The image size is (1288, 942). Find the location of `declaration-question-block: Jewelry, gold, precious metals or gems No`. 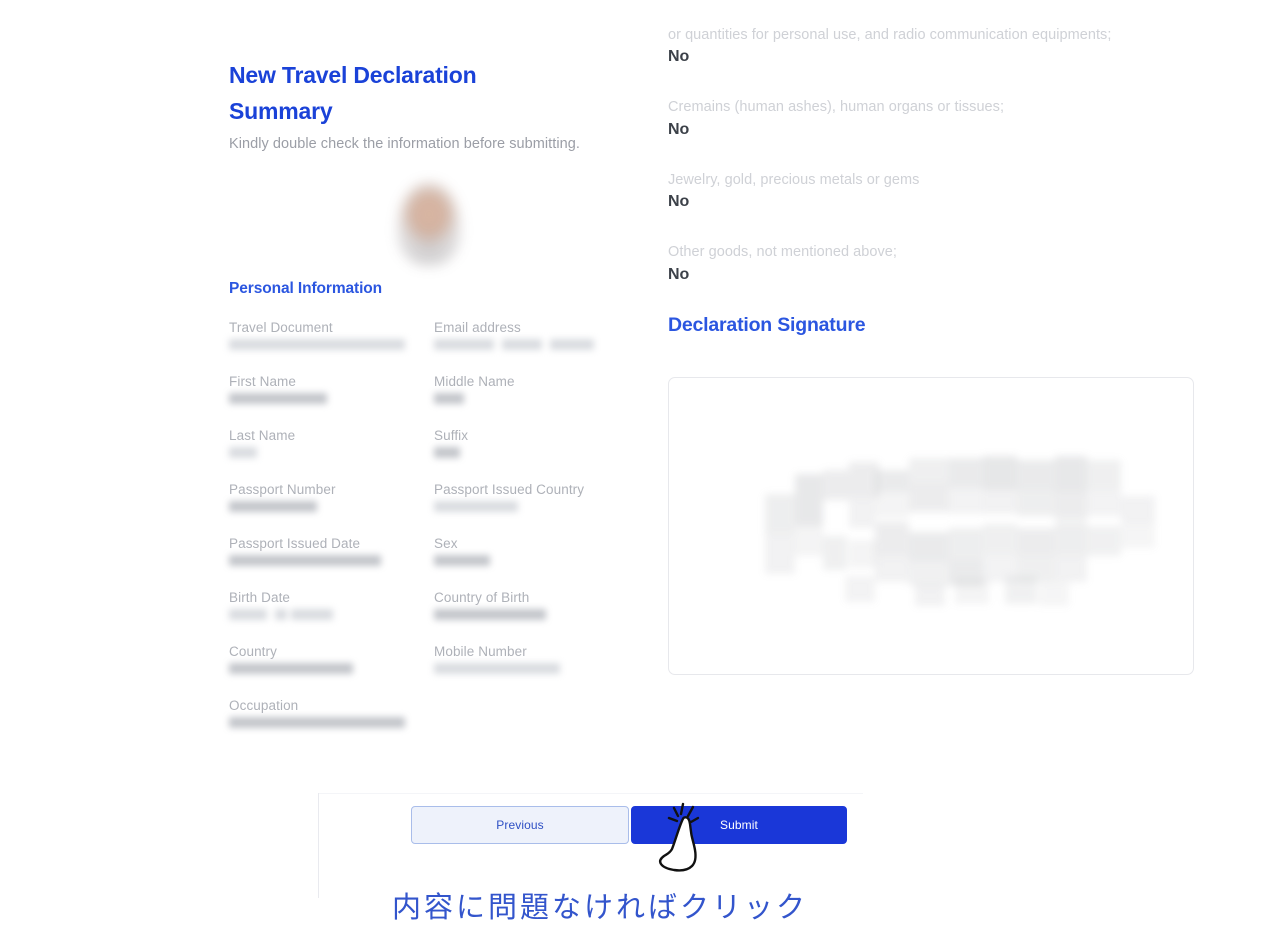

declaration-question-block: Jewelry, gold, precious metals or gems No is located at coordinates (938, 190).